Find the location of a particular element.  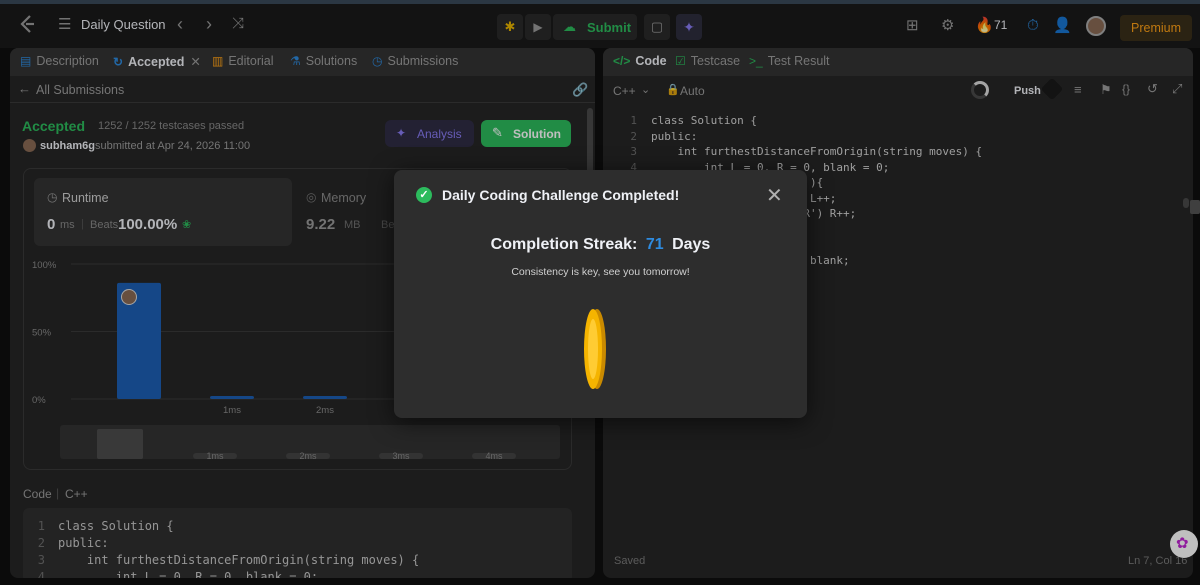

modal-title: Daily Coding Challenge Completed! is located at coordinates (561, 195).